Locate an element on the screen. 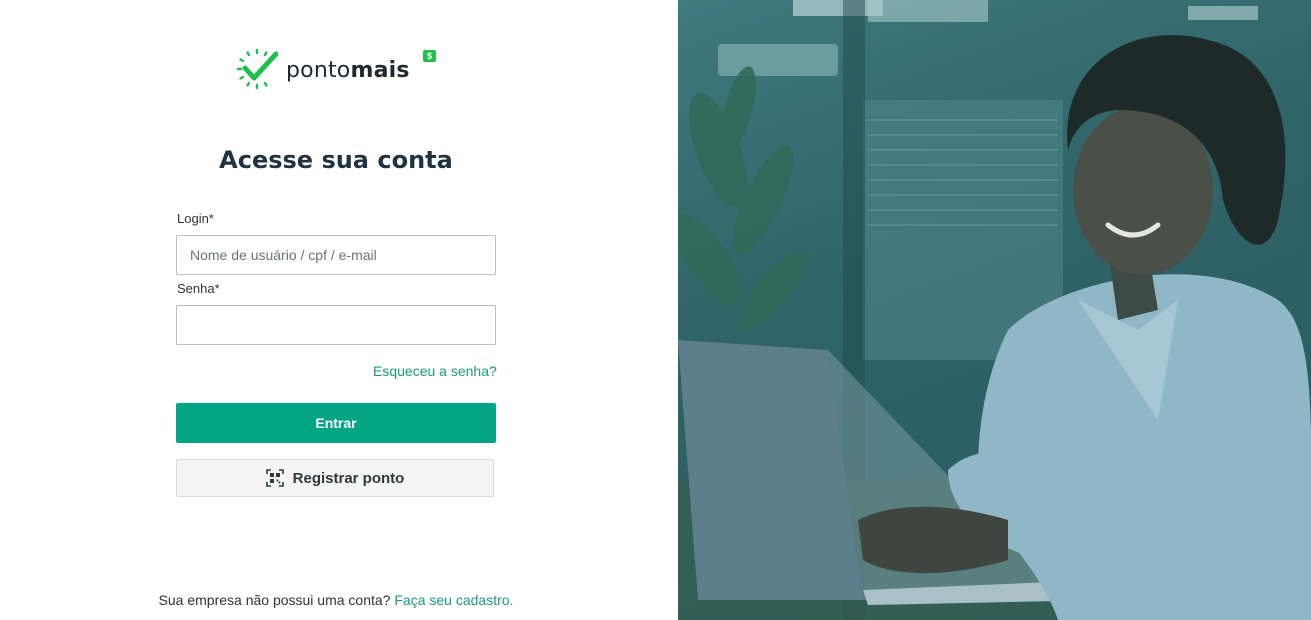  signup-question: Sua empresa não possui uma conta? is located at coordinates (274, 600).